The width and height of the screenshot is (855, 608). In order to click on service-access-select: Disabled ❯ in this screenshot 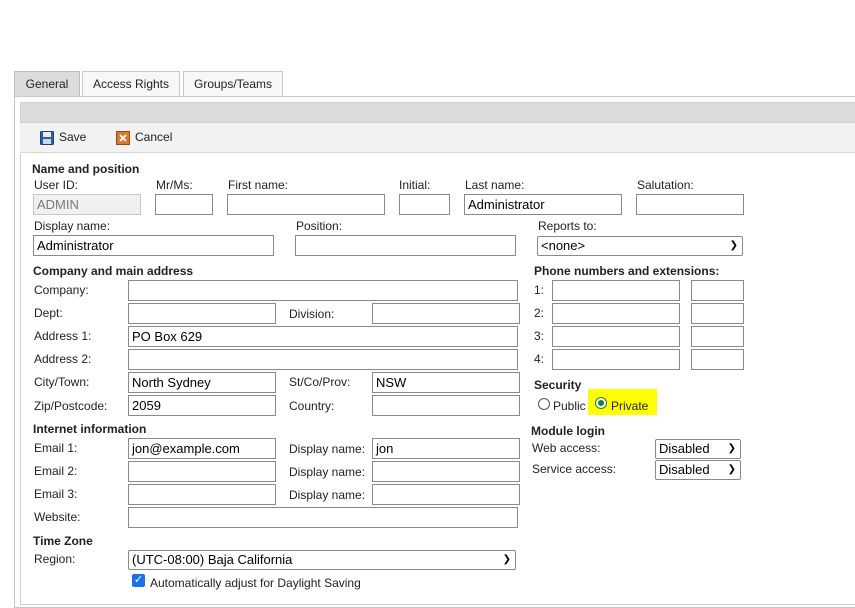, I will do `click(698, 470)`.